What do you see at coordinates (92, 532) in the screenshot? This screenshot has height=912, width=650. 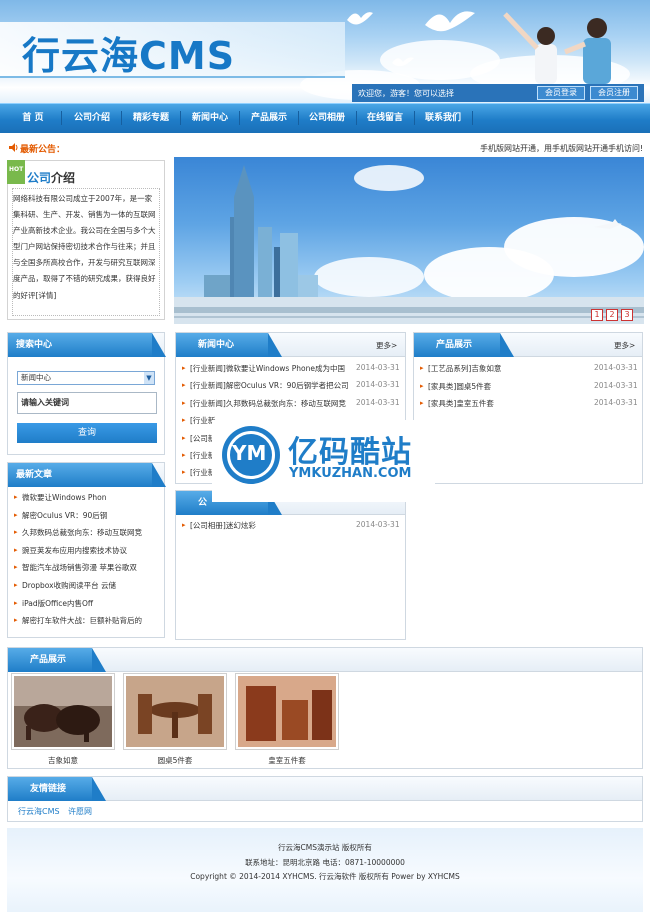 I see `latest-item-text: 久邦数码总裁张向东：移动互联网竞` at bounding box center [92, 532].